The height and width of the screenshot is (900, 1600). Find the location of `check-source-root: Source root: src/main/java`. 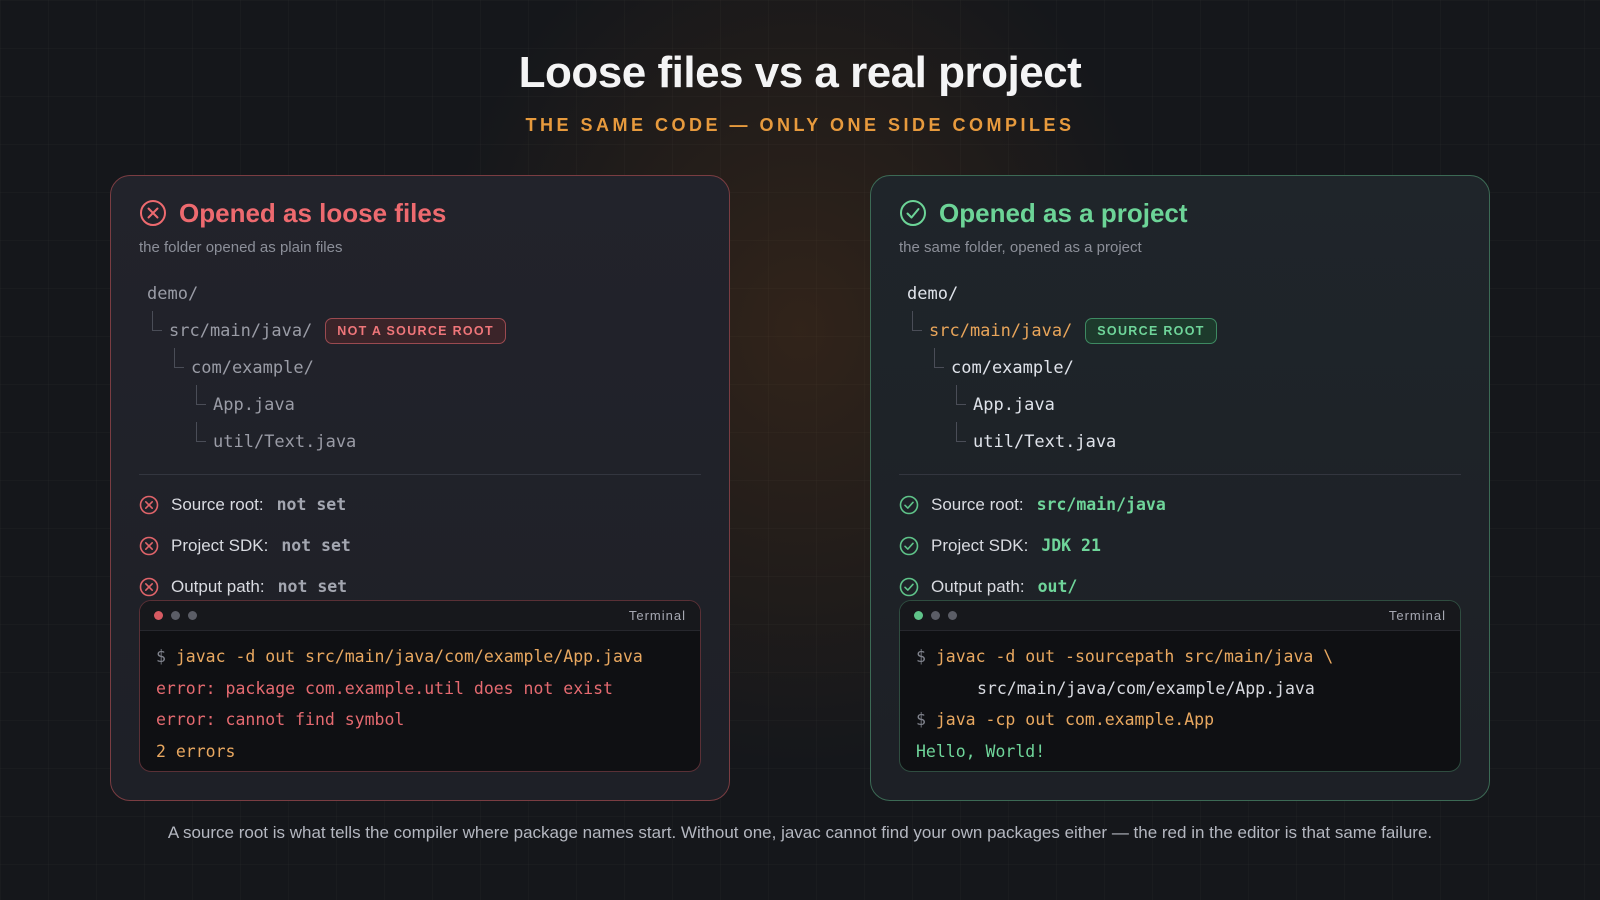

check-source-root: Source root: src/main/java is located at coordinates (1180, 504).